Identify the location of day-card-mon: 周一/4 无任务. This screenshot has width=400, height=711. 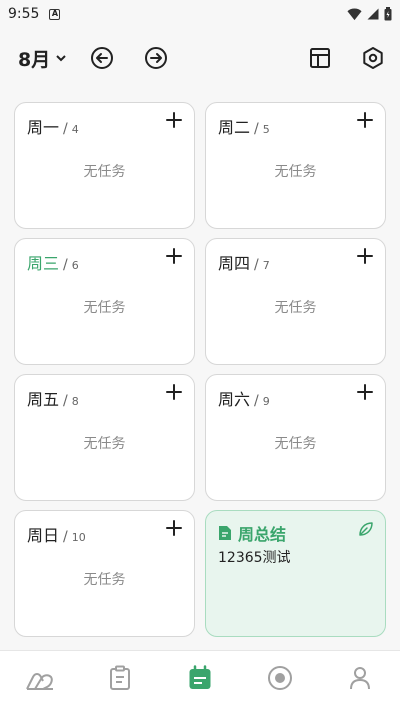
(104, 165).